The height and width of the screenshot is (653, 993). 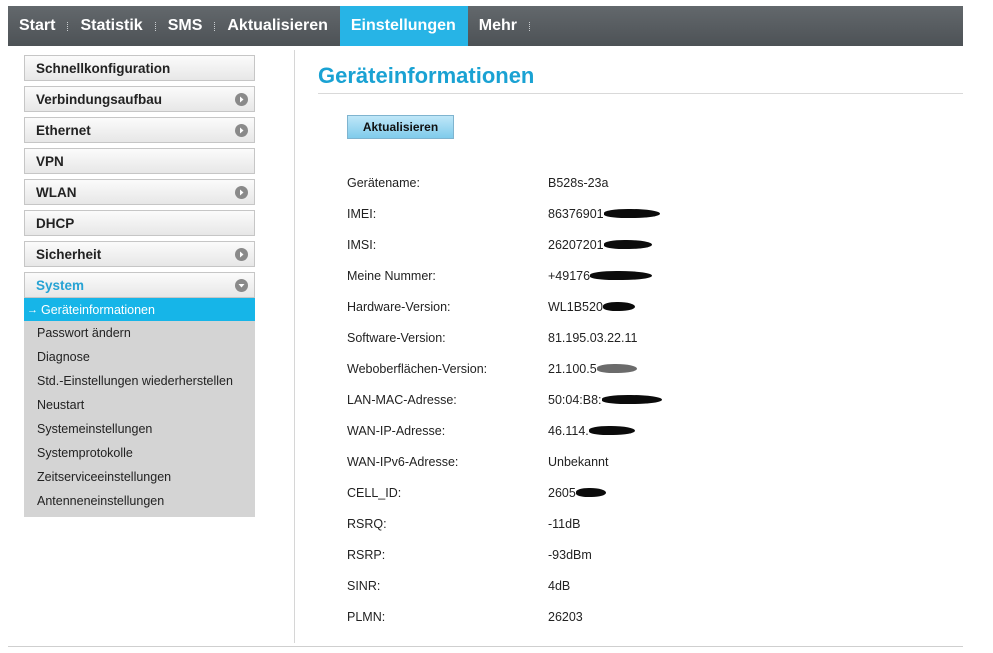 What do you see at coordinates (366, 554) in the screenshot?
I see `info-label: RSRP:` at bounding box center [366, 554].